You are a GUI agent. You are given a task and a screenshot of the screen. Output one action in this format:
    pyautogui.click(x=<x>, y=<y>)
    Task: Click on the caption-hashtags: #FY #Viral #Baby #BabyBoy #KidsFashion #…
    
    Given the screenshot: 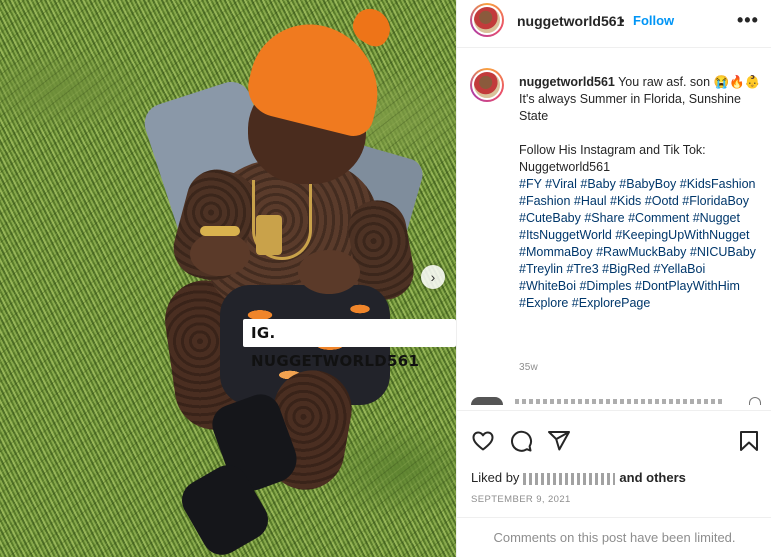 What is the action you would take?
    pyautogui.click(x=641, y=244)
    